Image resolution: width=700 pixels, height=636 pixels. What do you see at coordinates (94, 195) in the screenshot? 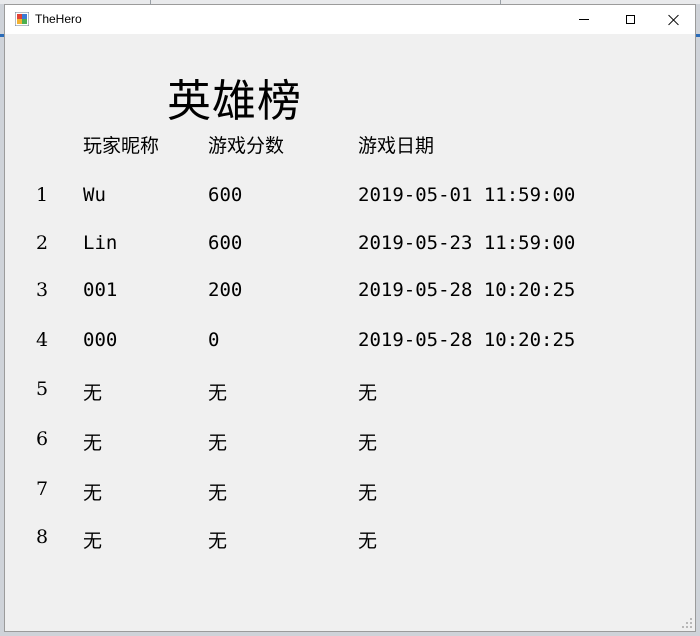
I see `row-player-name: Wu` at bounding box center [94, 195].